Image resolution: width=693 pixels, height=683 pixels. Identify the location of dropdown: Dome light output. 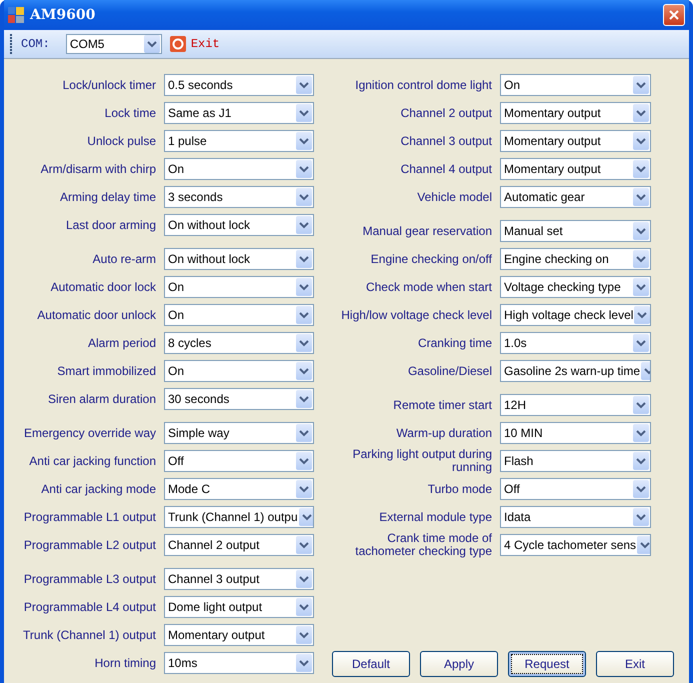
(239, 607).